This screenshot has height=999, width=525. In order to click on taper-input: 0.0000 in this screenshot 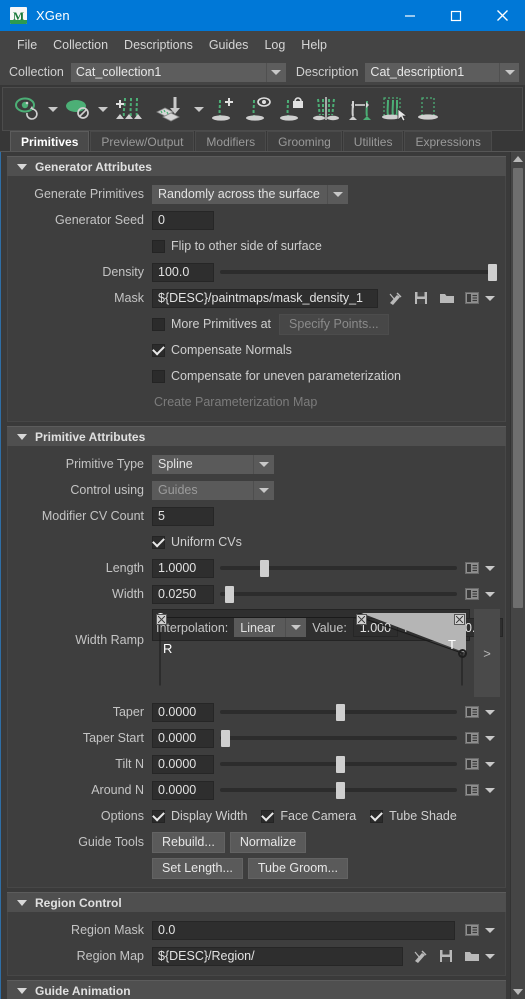, I will do `click(183, 712)`.